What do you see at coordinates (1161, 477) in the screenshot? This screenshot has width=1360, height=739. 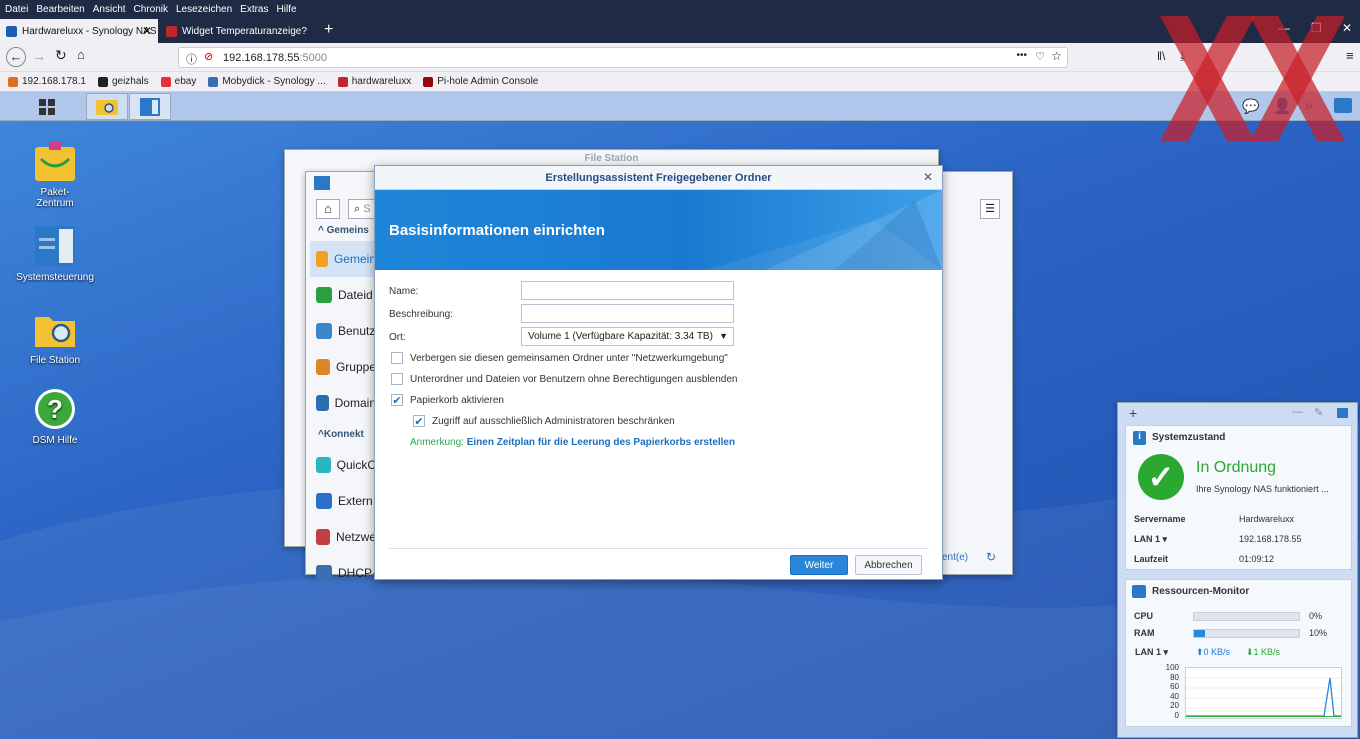 I see `status-ok-icon: ✓` at bounding box center [1161, 477].